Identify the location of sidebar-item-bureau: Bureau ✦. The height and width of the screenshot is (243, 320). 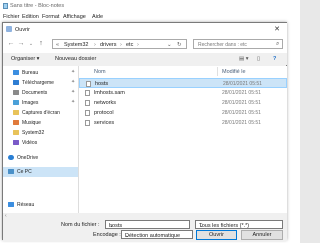
(43, 73).